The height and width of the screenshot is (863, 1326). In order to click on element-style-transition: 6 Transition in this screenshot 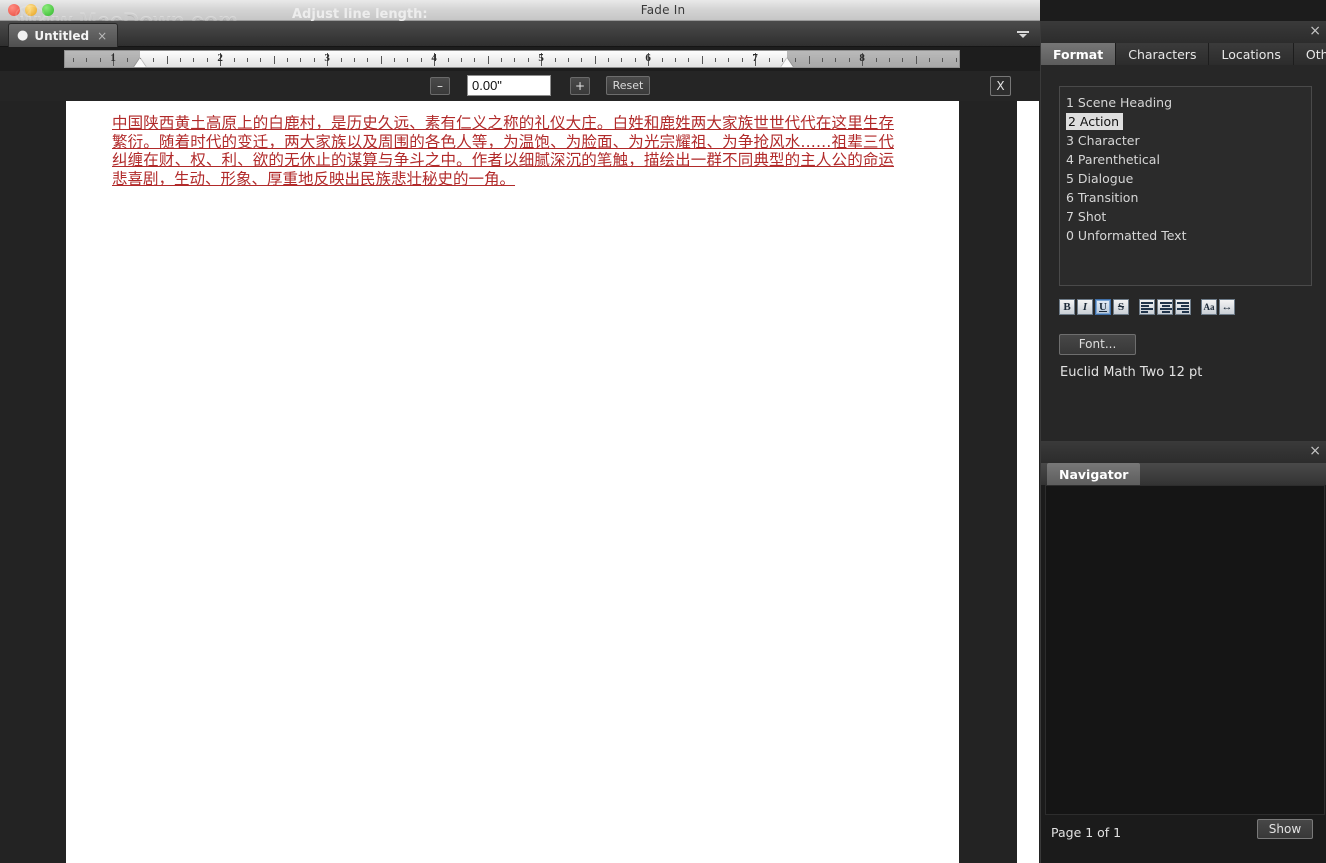, I will do `click(1185, 197)`.